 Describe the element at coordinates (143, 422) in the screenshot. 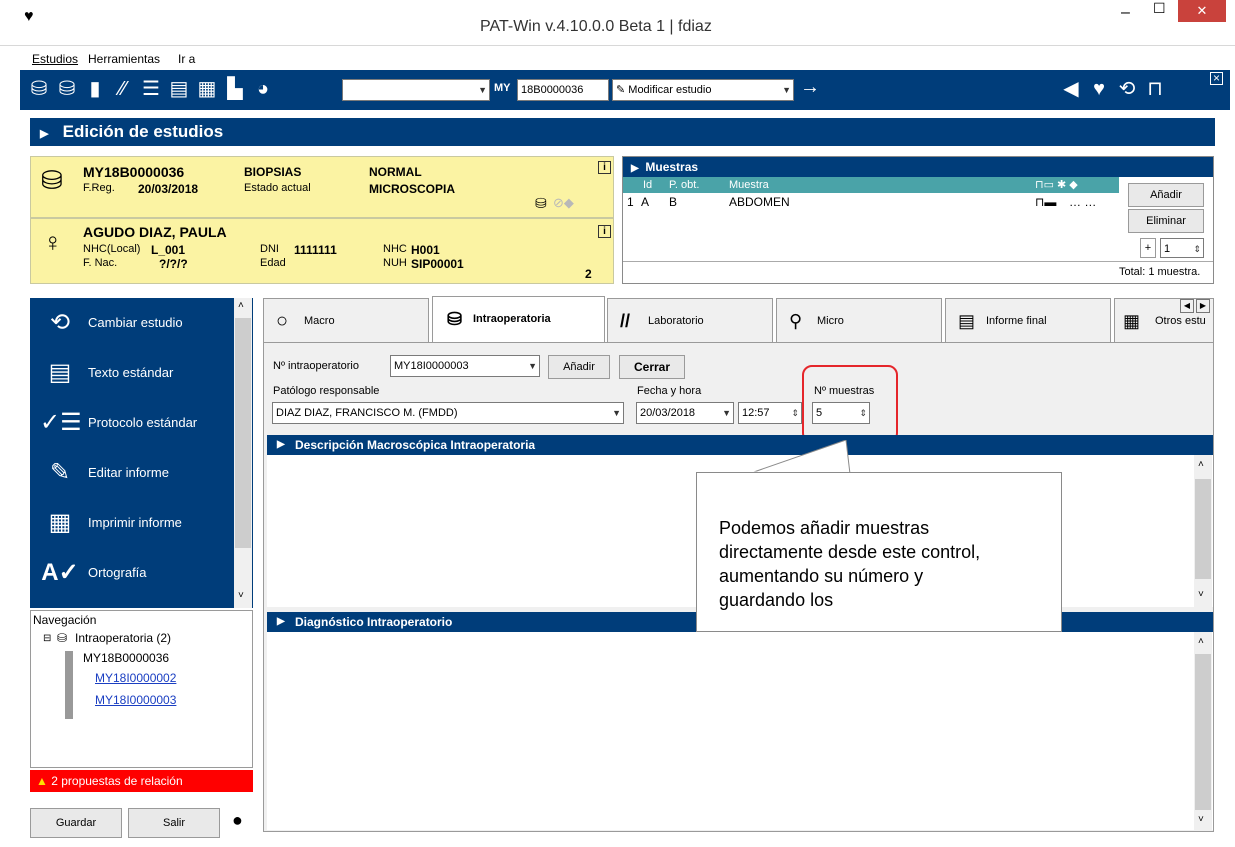

I see `sidebar-item-label: Protocolo estándar` at that location.